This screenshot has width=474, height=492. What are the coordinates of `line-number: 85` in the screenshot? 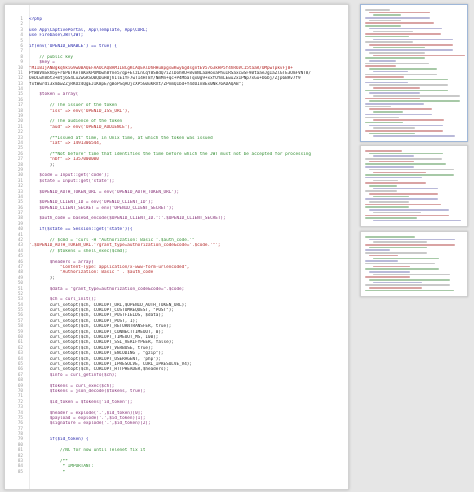 It's located at (20, 472).